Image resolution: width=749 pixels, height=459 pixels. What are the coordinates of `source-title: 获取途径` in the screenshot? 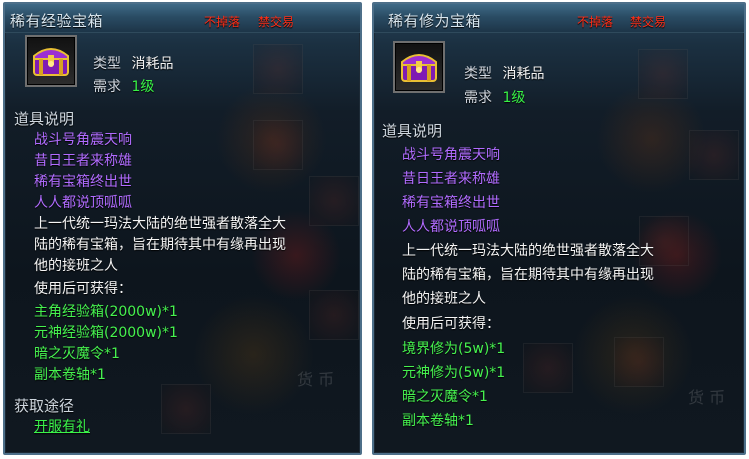 It's located at (44, 406).